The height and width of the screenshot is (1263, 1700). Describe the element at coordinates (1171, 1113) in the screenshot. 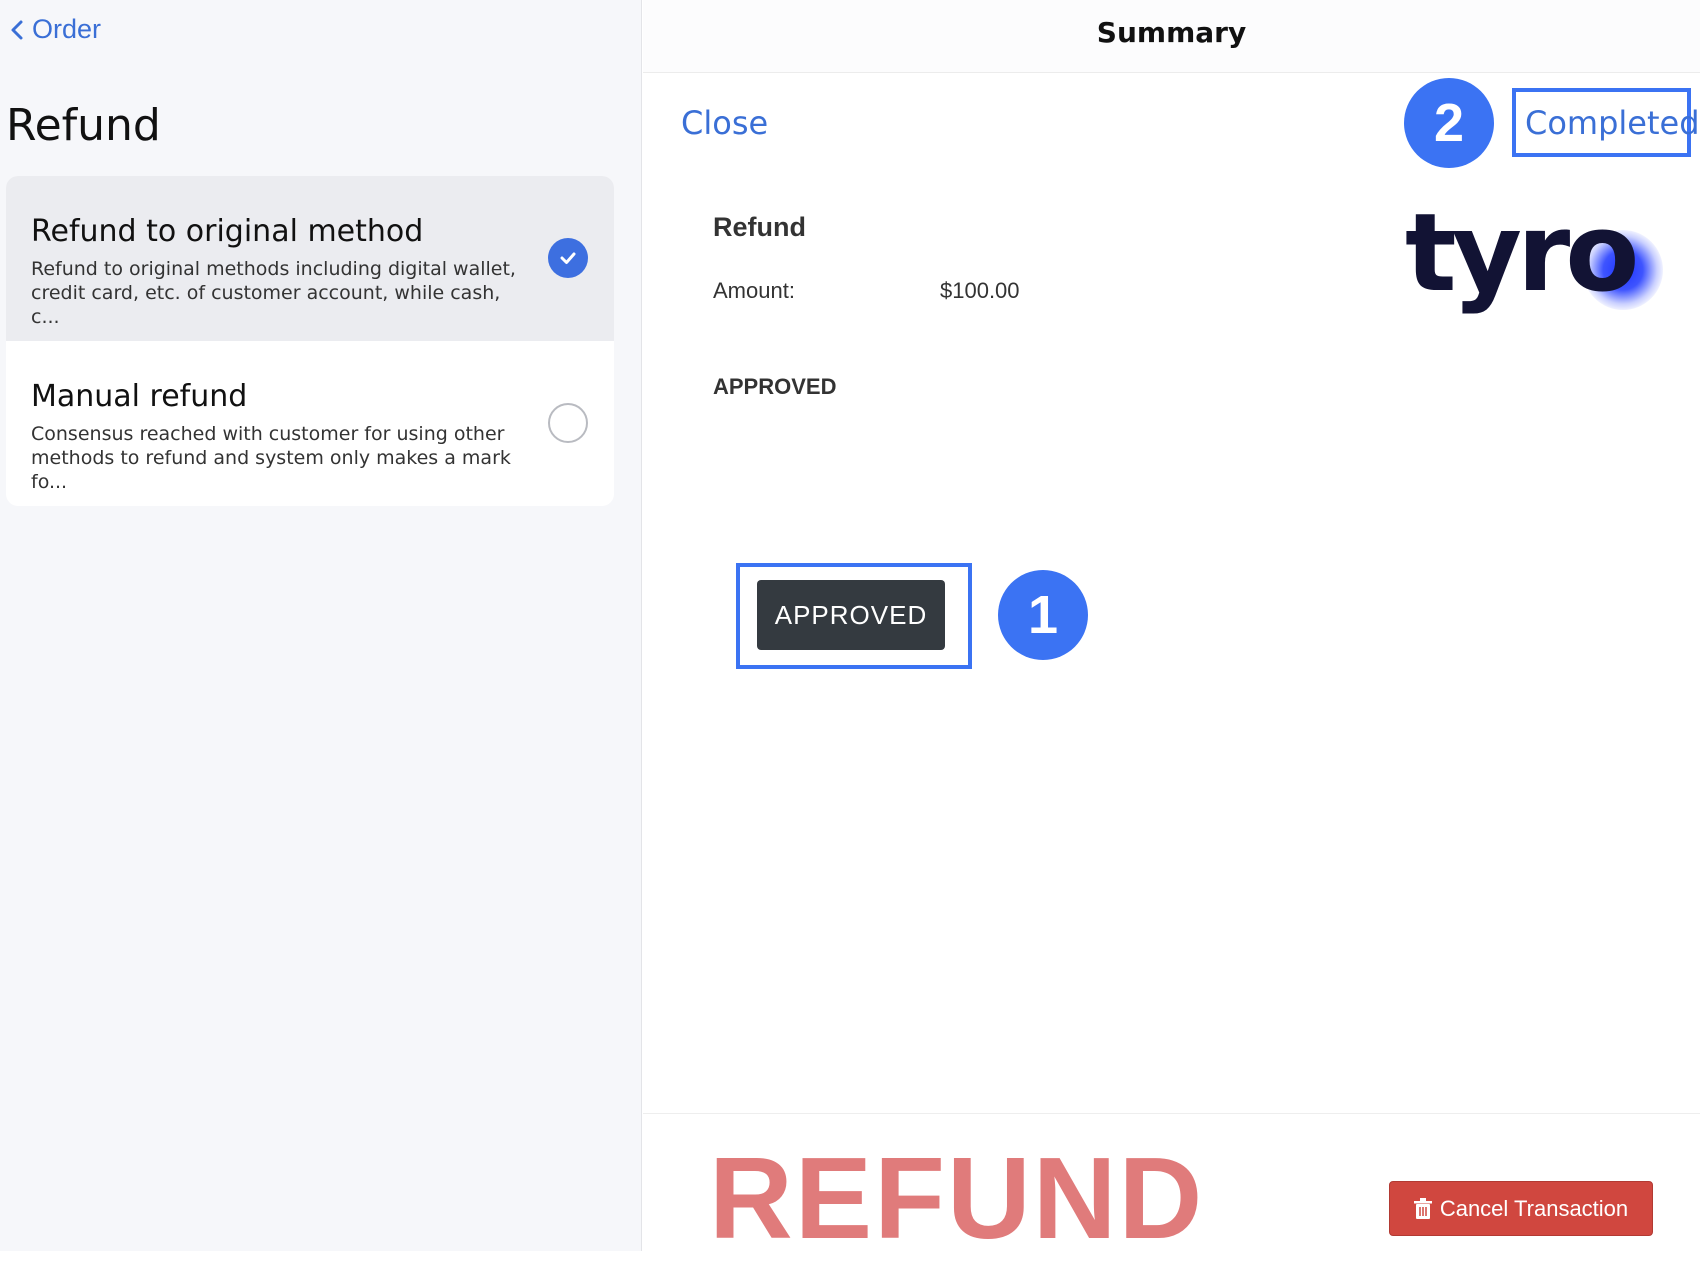

I see `footer-divider` at that location.